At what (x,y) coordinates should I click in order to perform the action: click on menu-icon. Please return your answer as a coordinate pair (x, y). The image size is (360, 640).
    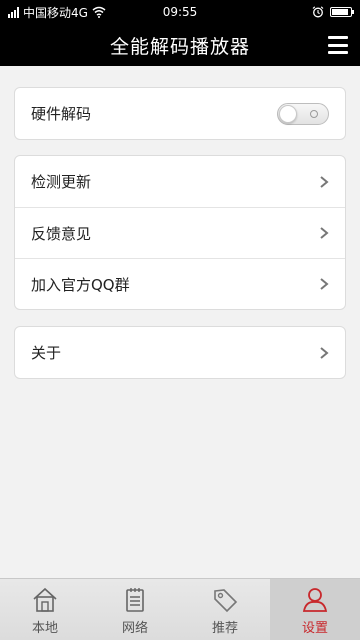
    Looking at the image, I should click on (338, 45).